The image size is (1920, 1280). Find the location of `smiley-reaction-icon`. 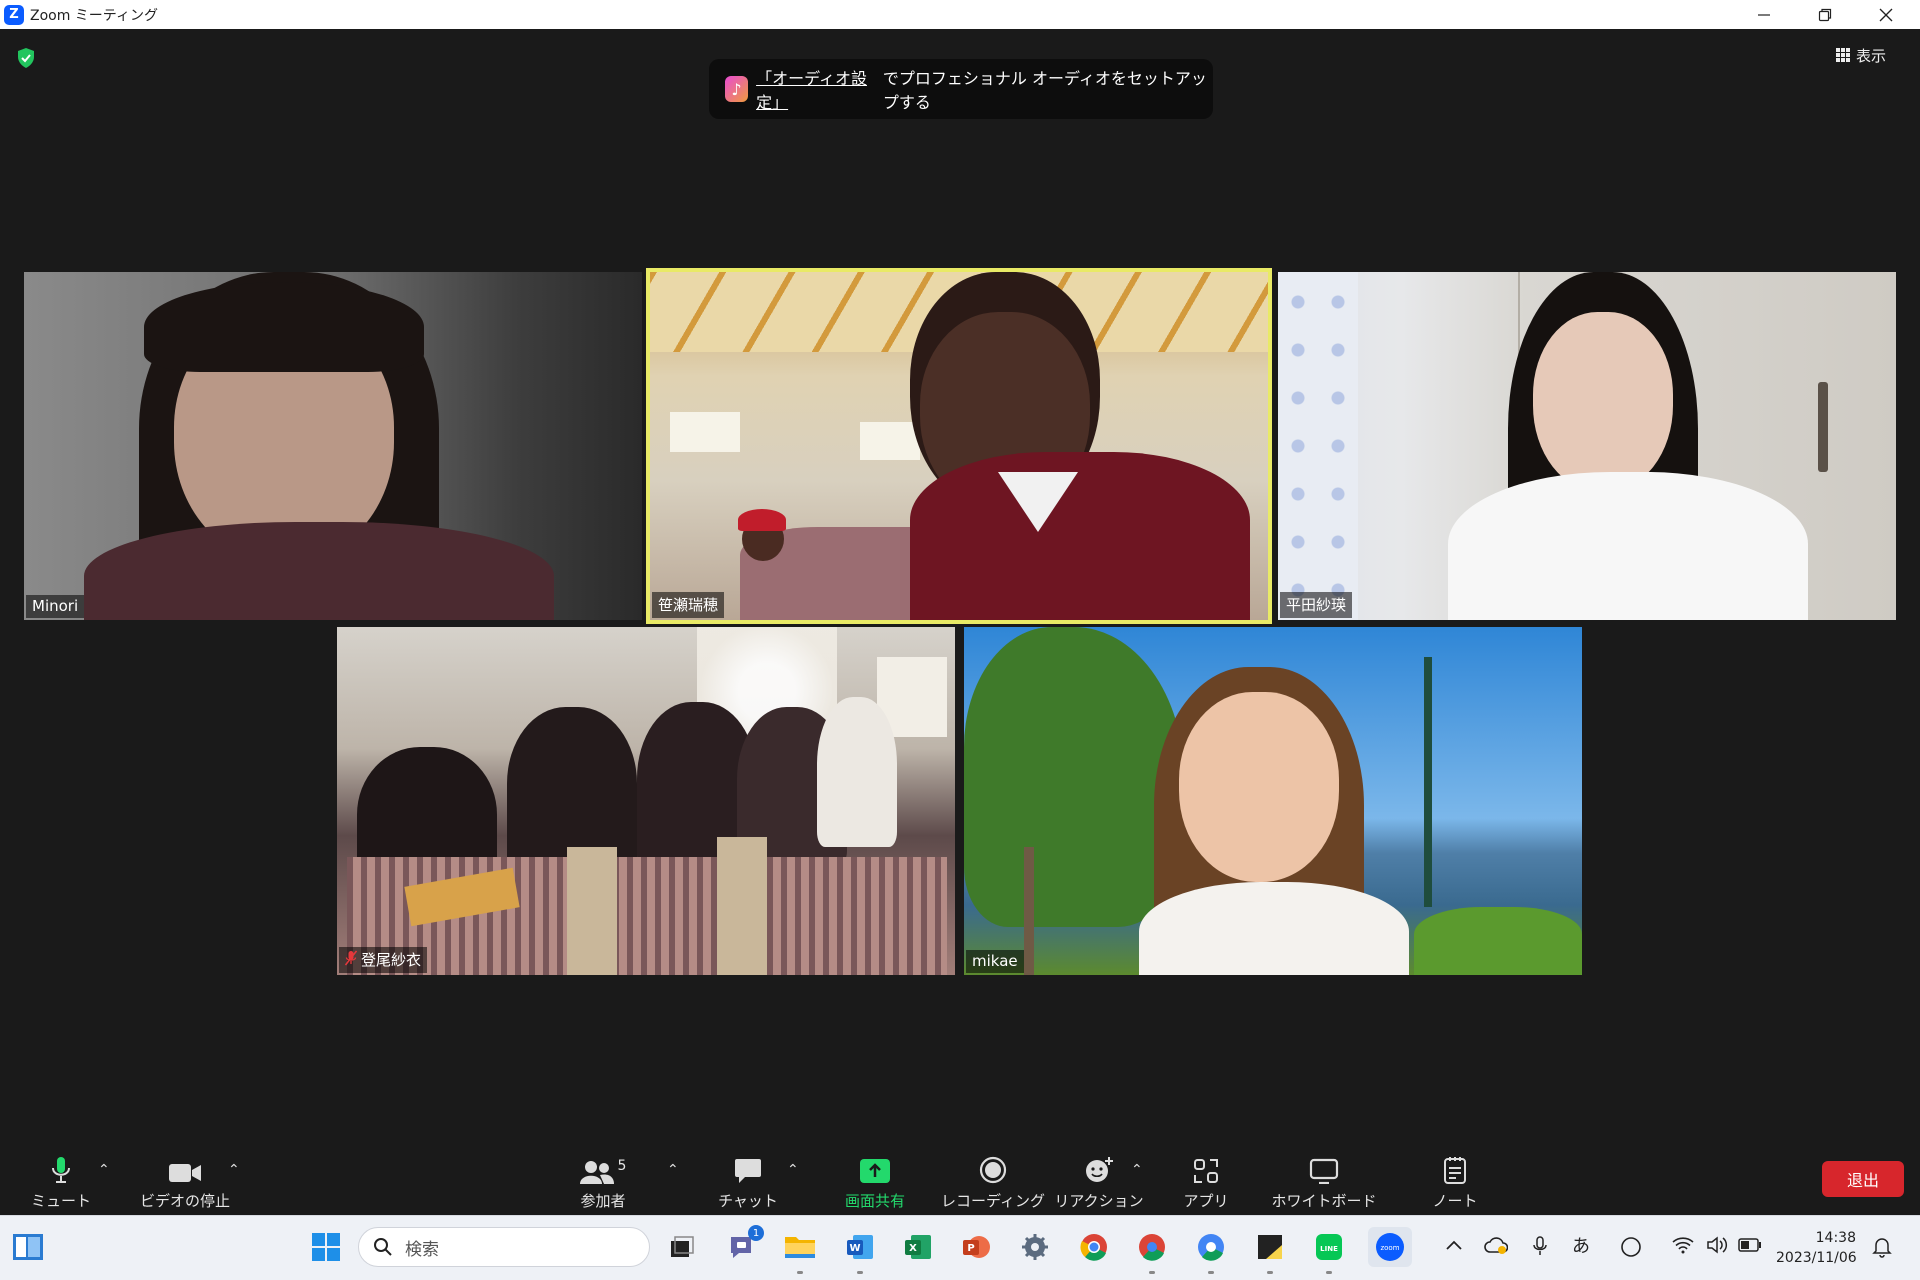

smiley-reaction-icon is located at coordinates (1099, 1169).